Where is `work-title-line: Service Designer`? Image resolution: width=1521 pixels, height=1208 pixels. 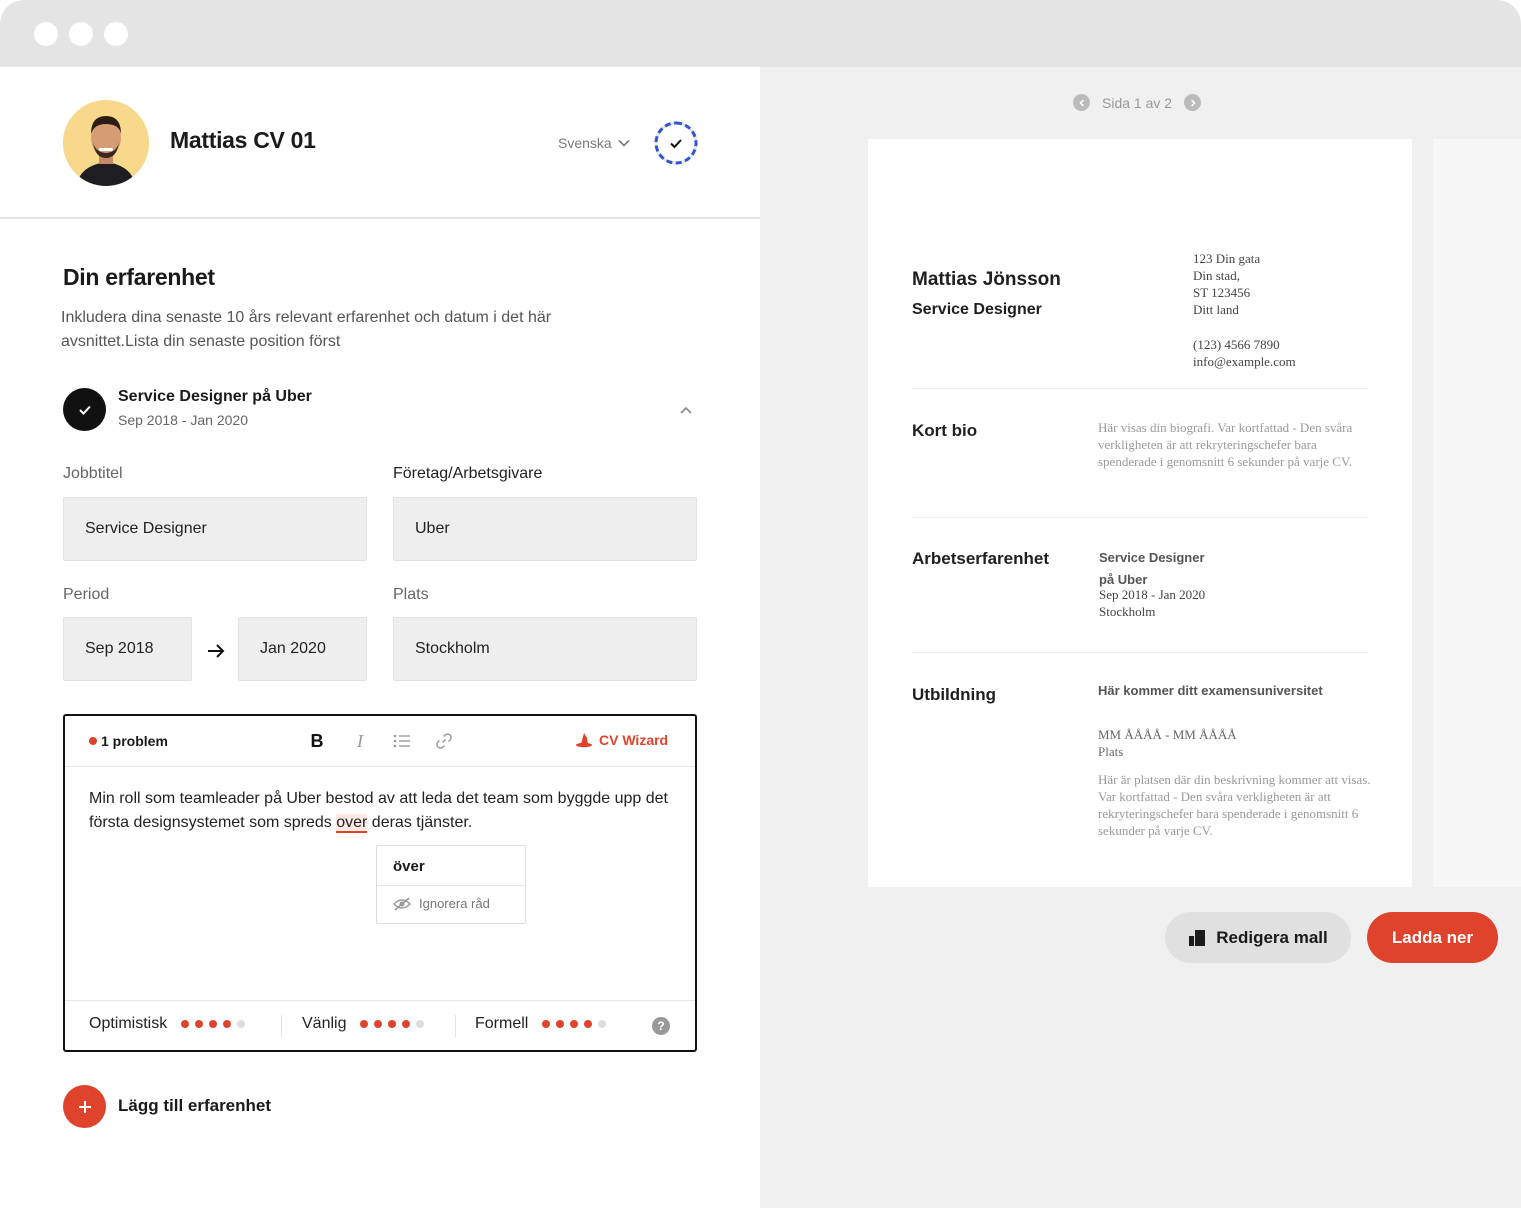 work-title-line: Service Designer is located at coordinates (1152, 557).